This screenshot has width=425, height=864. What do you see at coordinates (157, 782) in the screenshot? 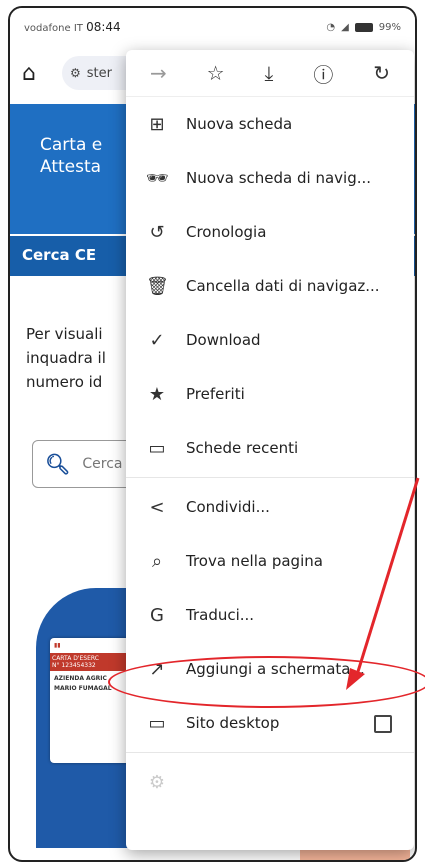
I see `settings-icon: ⚙` at bounding box center [157, 782].